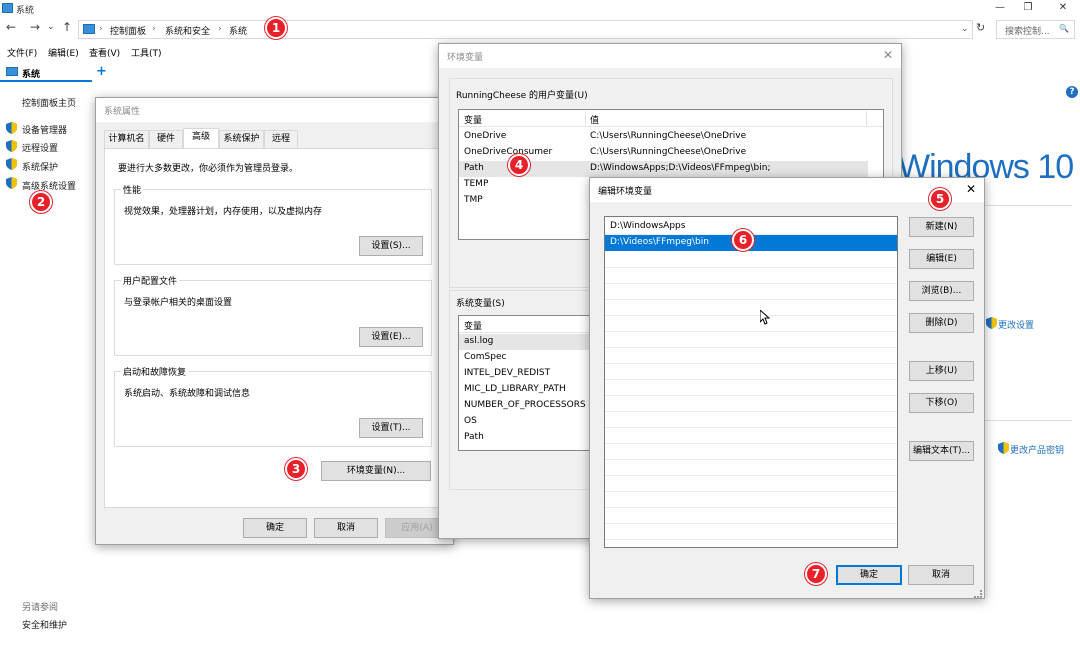  I want to click on back-arrow-icon: ←, so click(11, 27).